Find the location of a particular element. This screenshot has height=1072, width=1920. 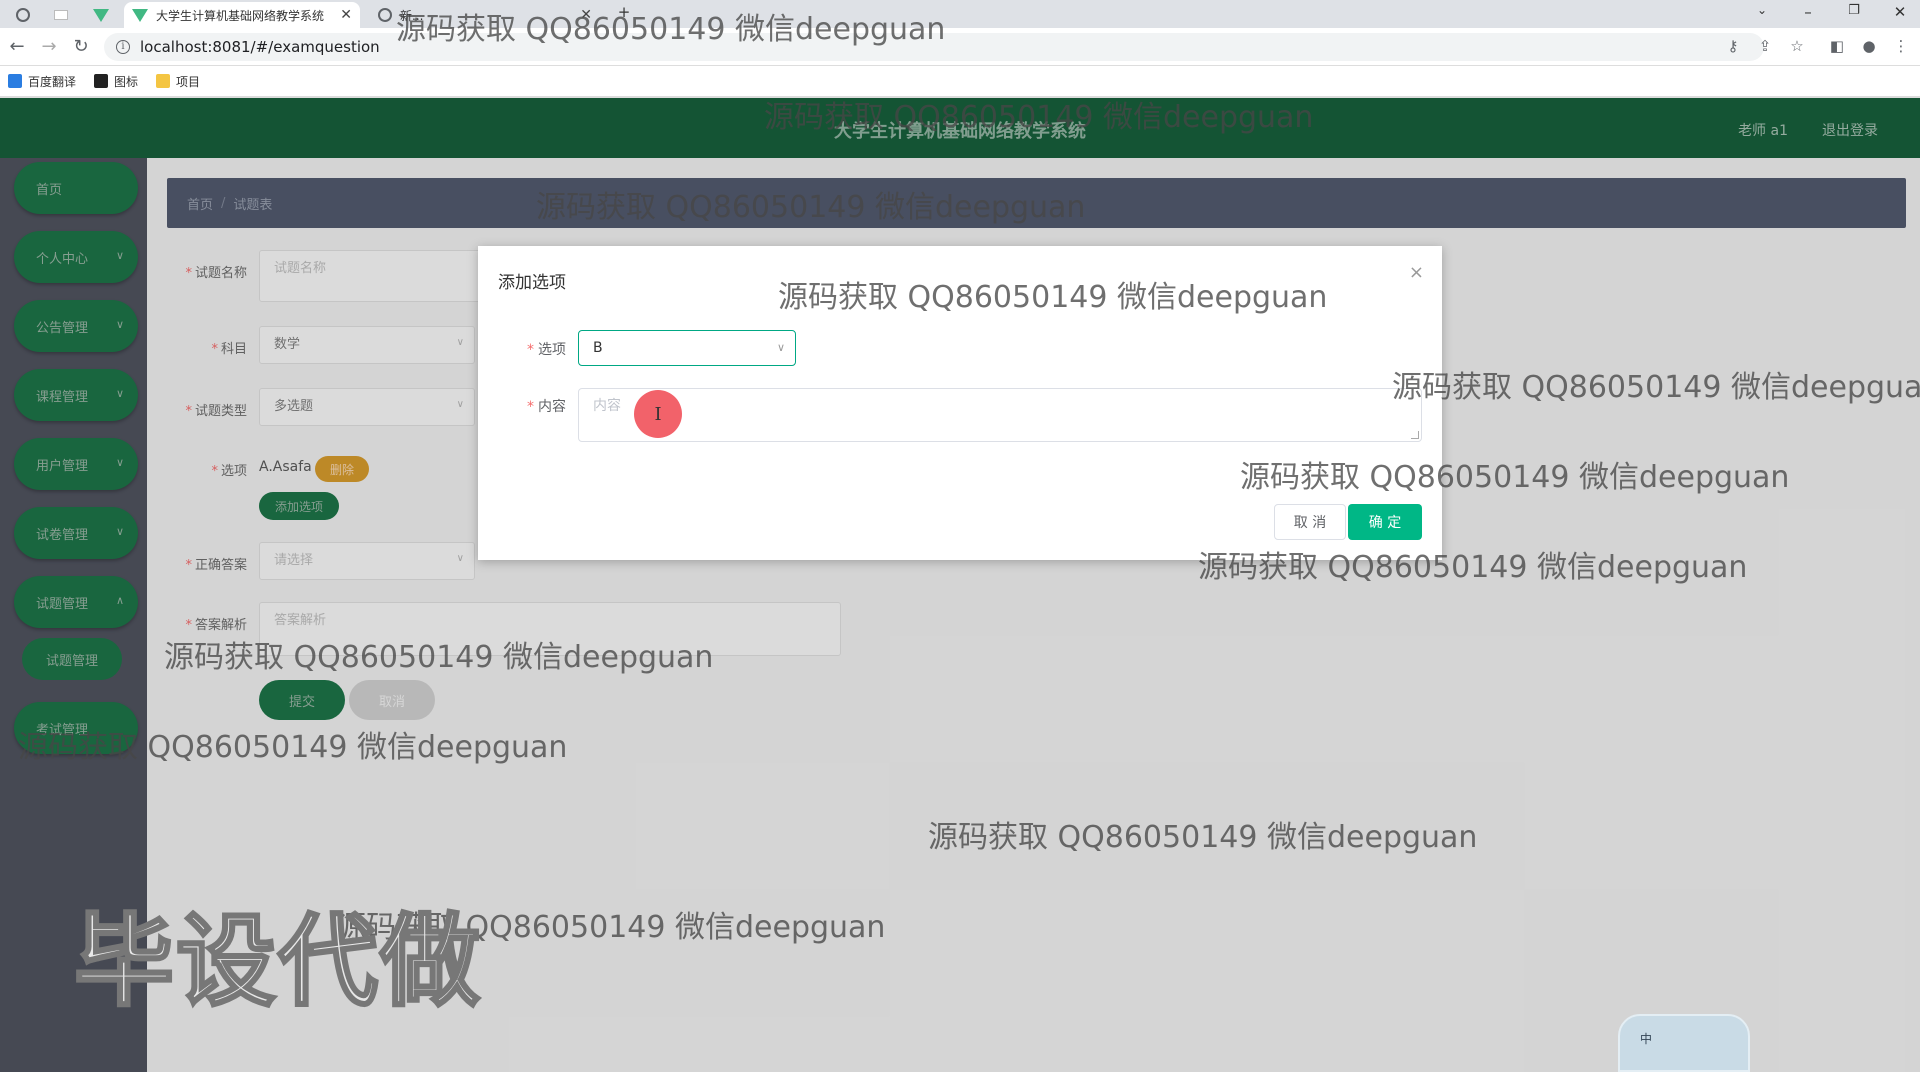

ime-mode-label: 中 is located at coordinates (1646, 1039).